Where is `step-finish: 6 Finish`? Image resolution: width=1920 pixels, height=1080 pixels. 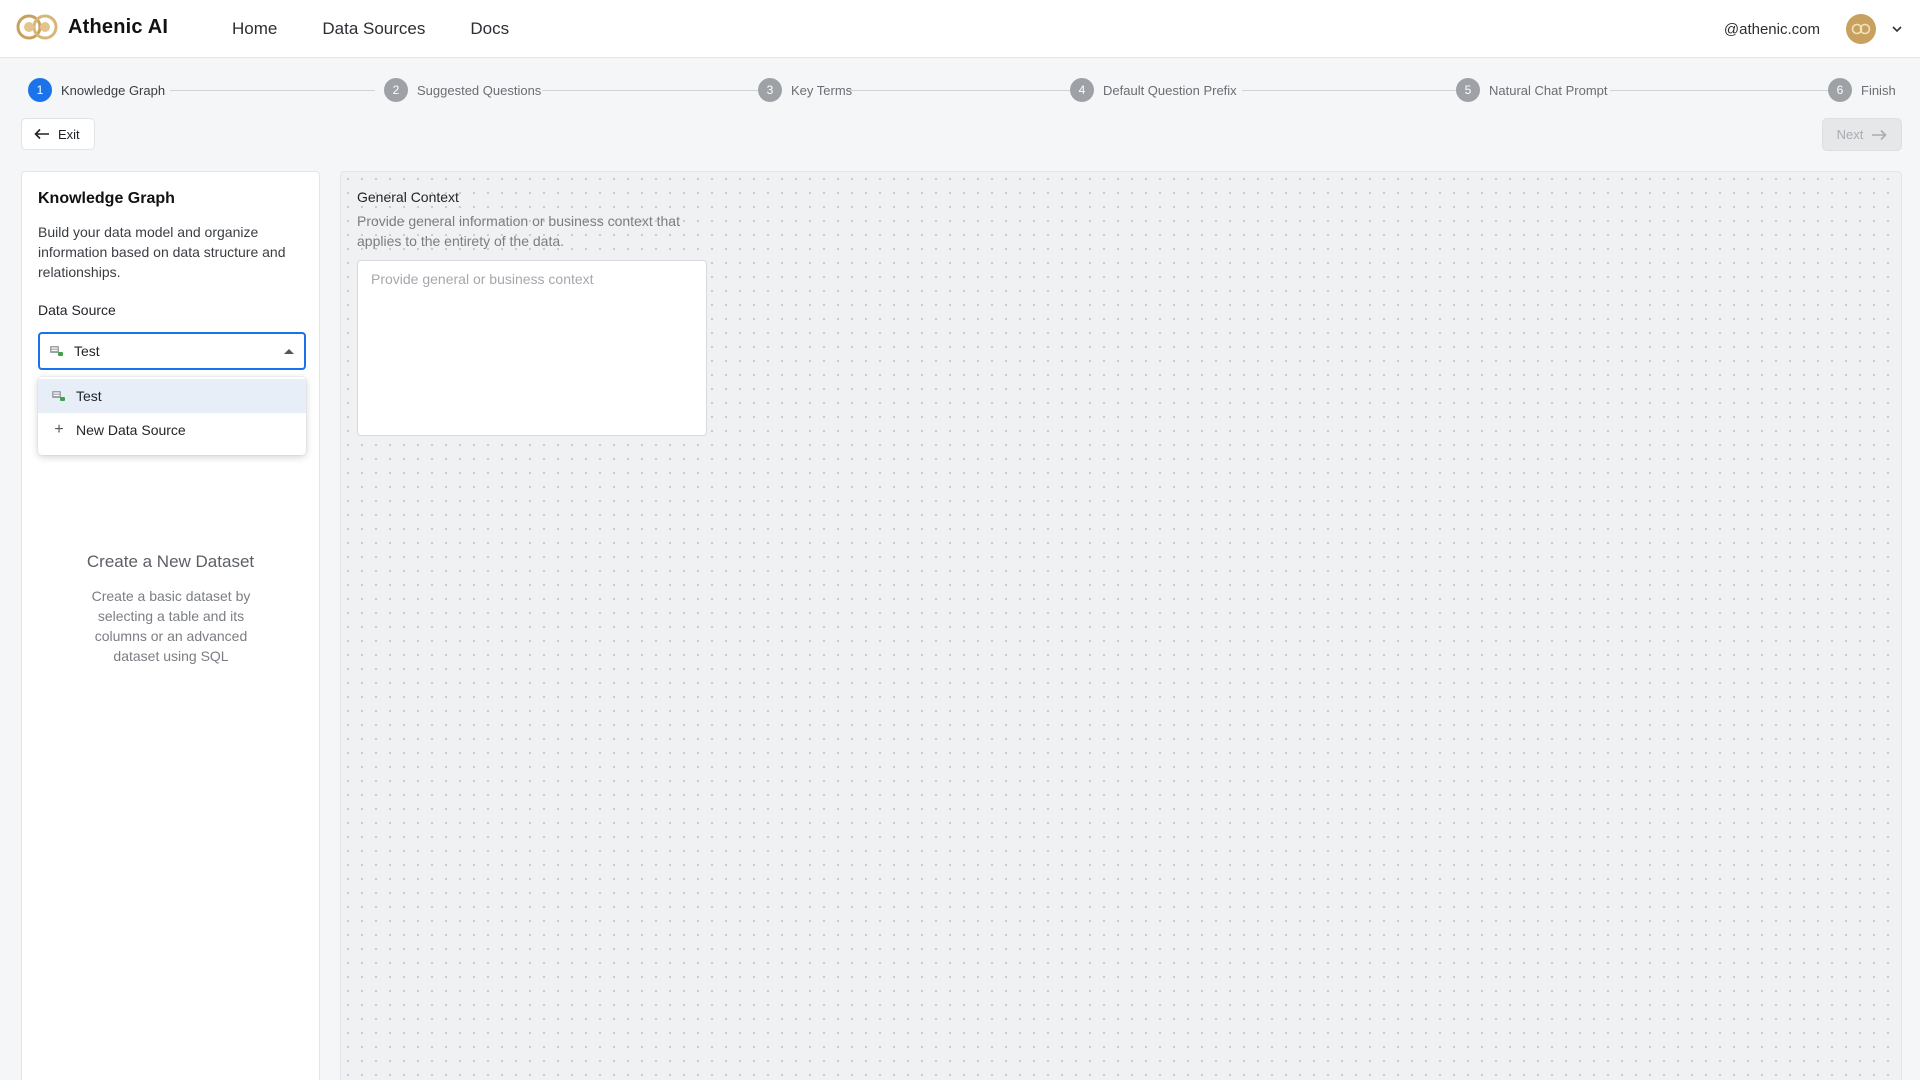
step-finish: 6 Finish is located at coordinates (1862, 90).